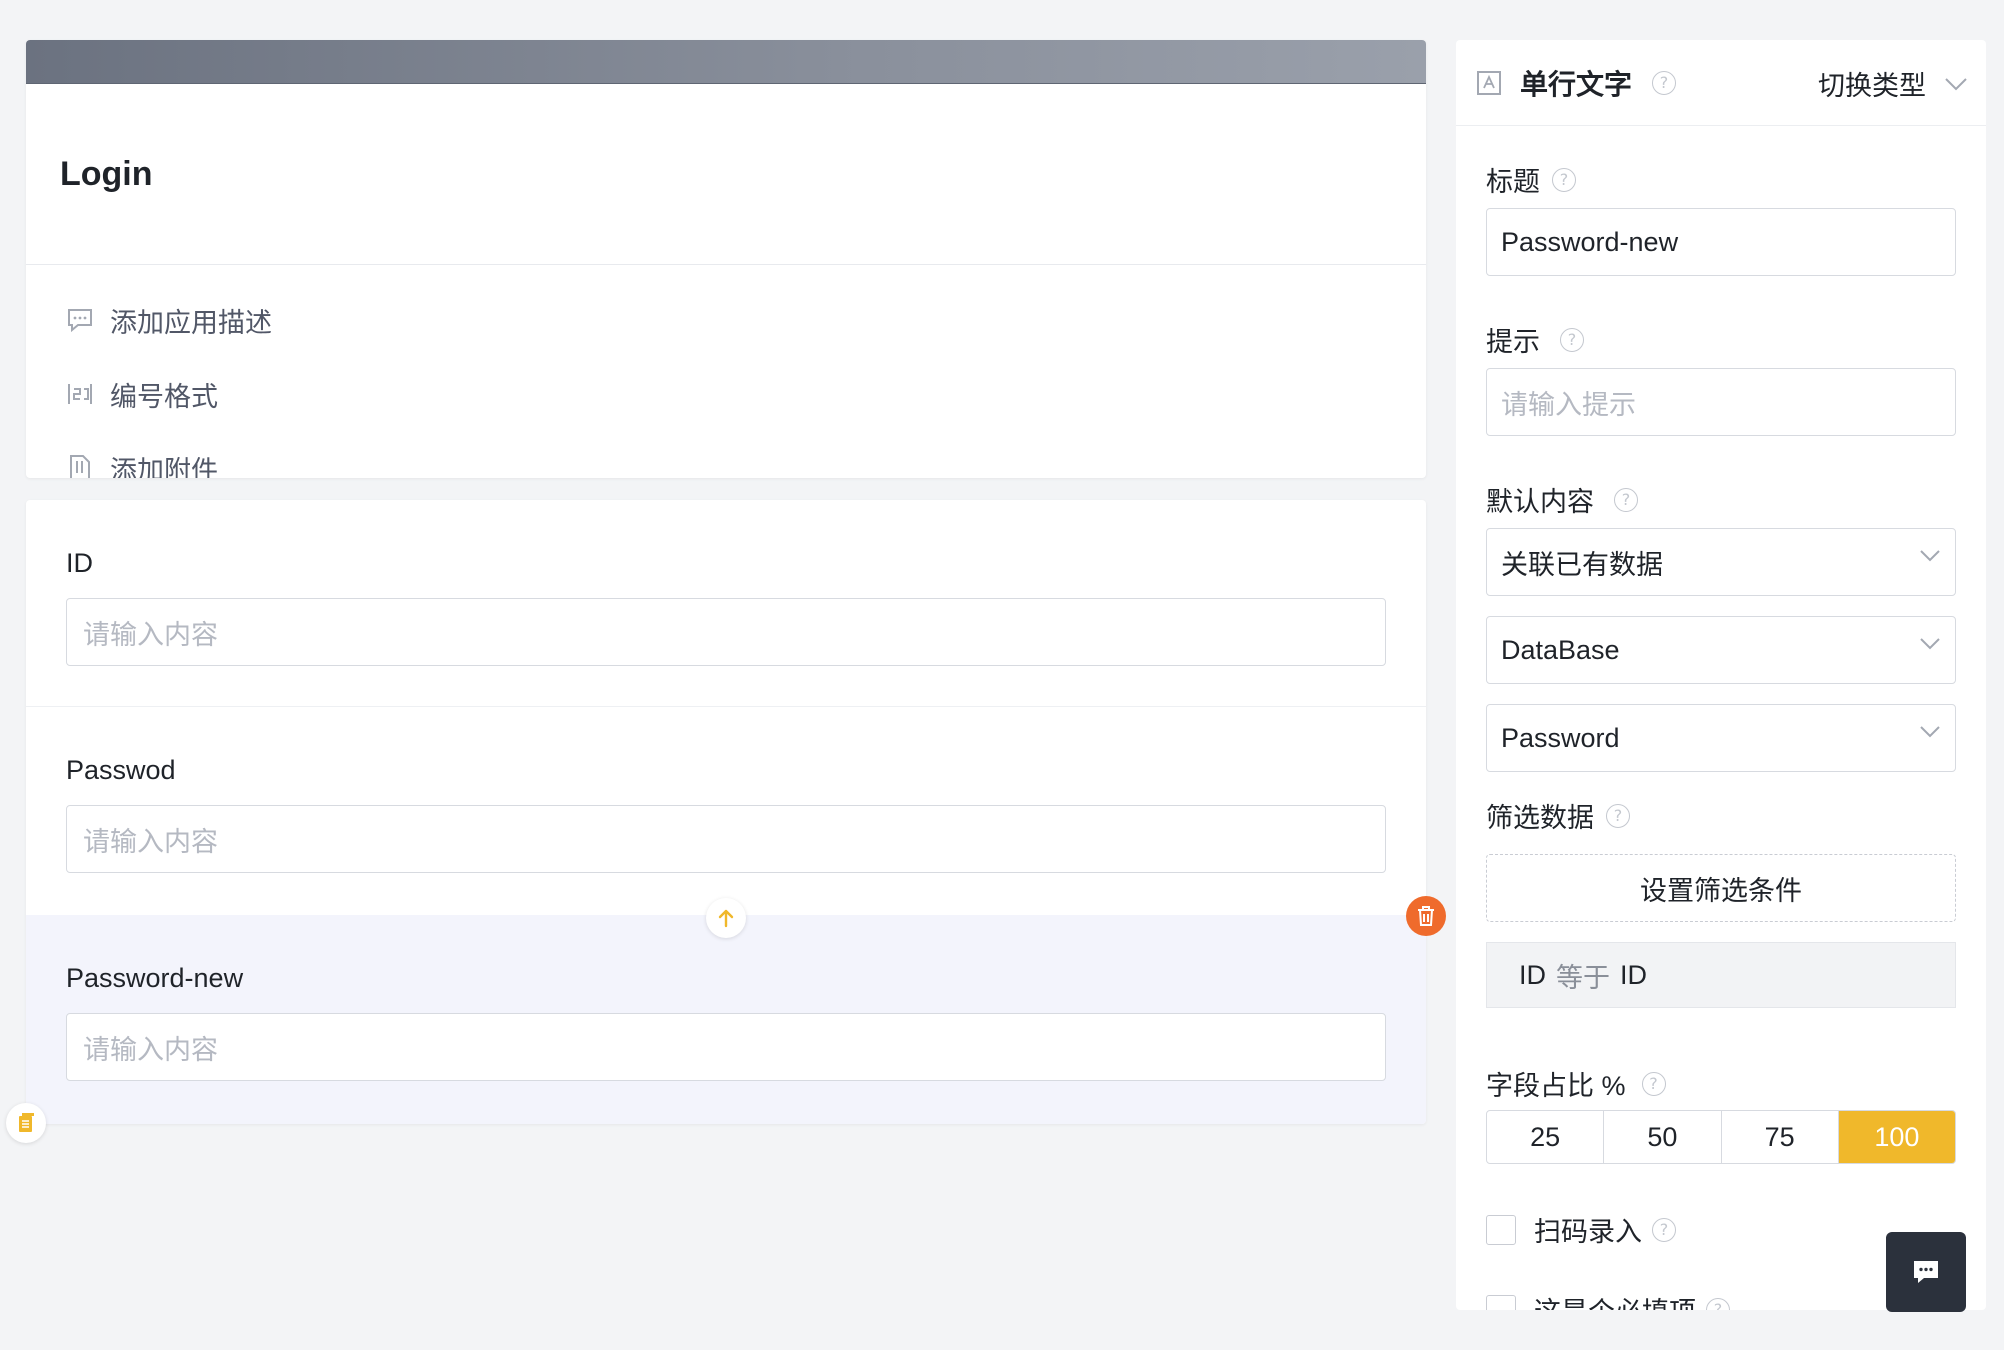  Describe the element at coordinates (80, 320) in the screenshot. I see `comment-icon` at that location.